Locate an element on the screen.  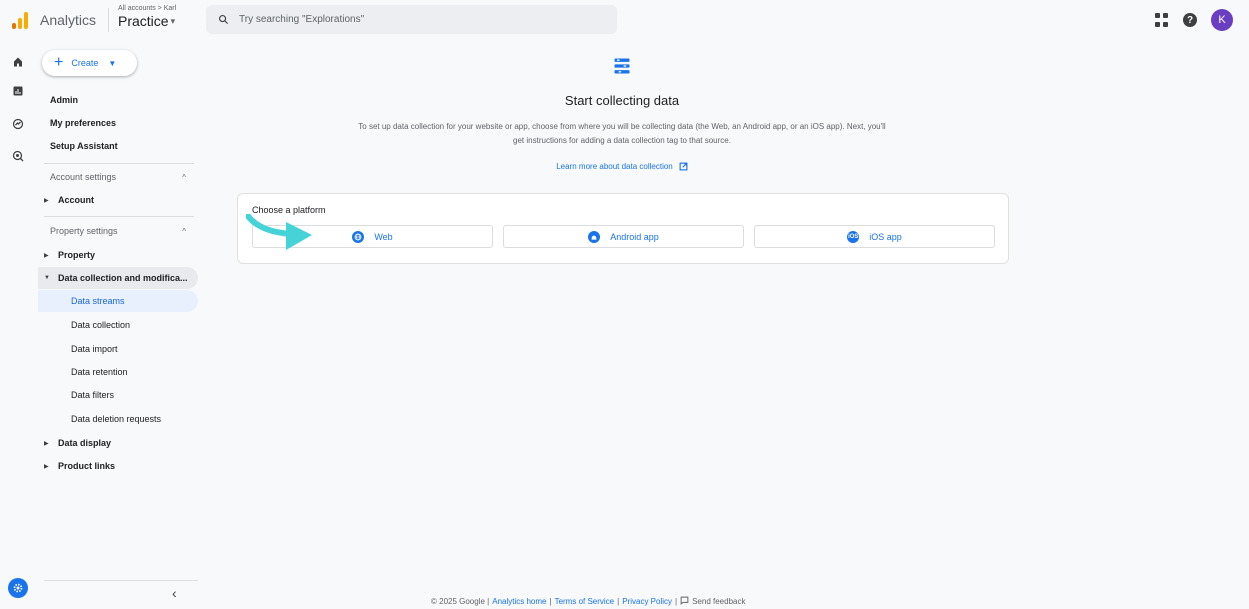
search-bar is located at coordinates (411, 19).